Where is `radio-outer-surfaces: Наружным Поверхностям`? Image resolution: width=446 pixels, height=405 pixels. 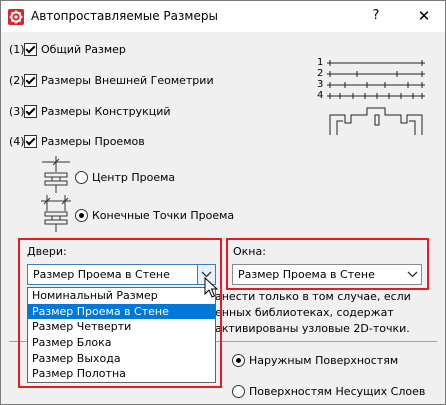
radio-outer-surfaces: Наружным Поверхностям is located at coordinates (315, 360).